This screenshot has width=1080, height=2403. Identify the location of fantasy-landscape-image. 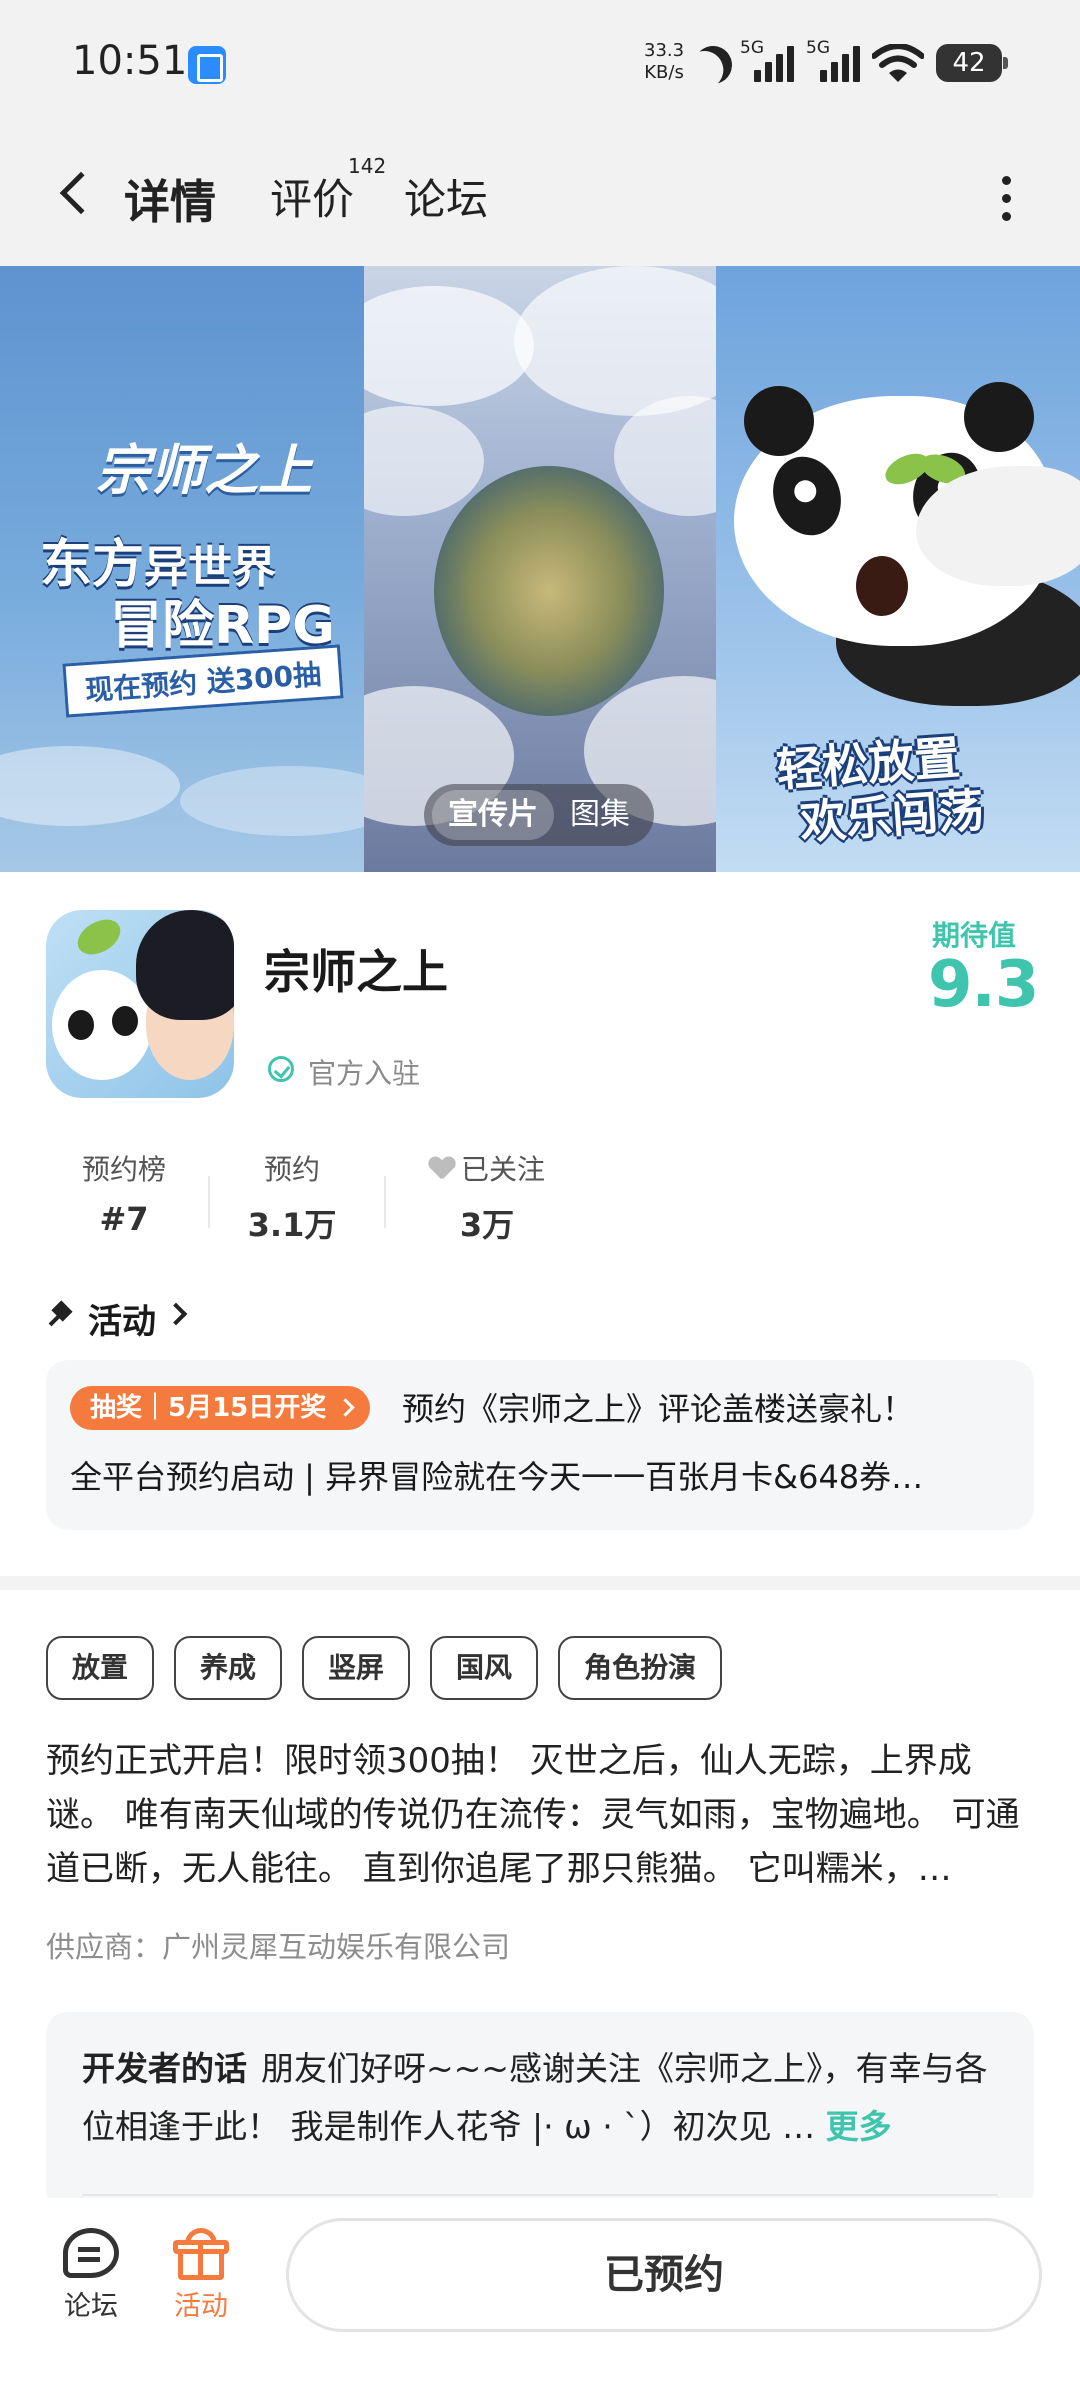
(549, 591).